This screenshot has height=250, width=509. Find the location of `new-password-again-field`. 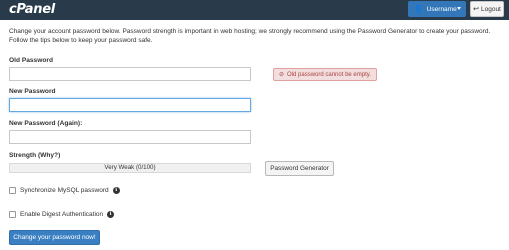

new-password-again-field is located at coordinates (130, 137).